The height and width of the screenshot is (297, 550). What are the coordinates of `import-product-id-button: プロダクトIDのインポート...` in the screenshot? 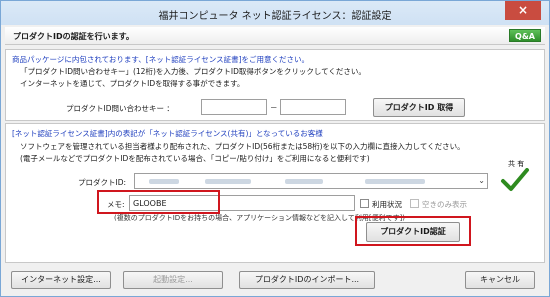 It's located at (307, 280).